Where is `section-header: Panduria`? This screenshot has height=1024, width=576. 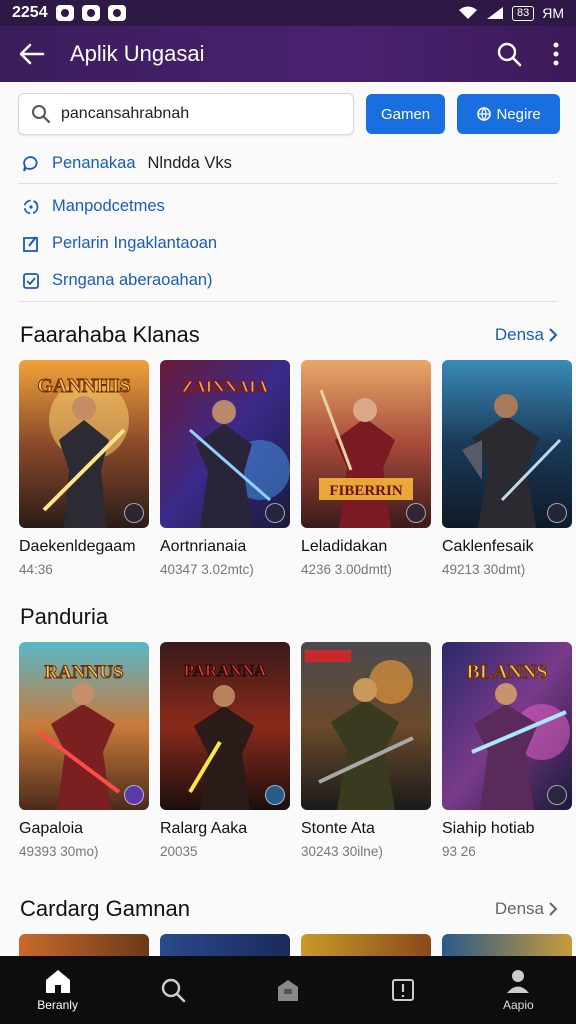 section-header: Panduria is located at coordinates (289, 617).